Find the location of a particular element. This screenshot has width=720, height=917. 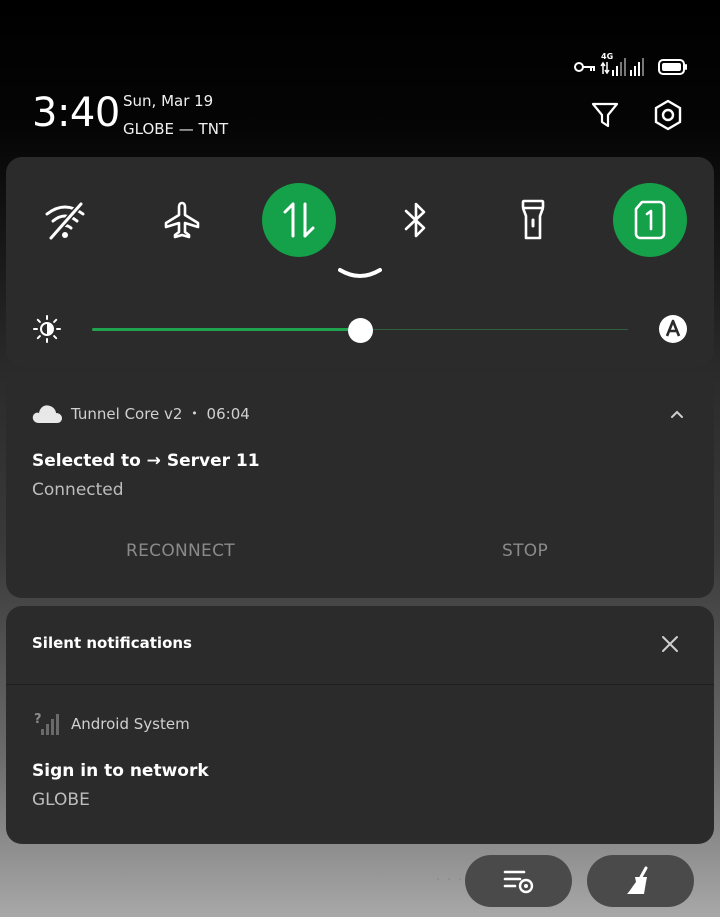

sim-card-icon is located at coordinates (650, 220).